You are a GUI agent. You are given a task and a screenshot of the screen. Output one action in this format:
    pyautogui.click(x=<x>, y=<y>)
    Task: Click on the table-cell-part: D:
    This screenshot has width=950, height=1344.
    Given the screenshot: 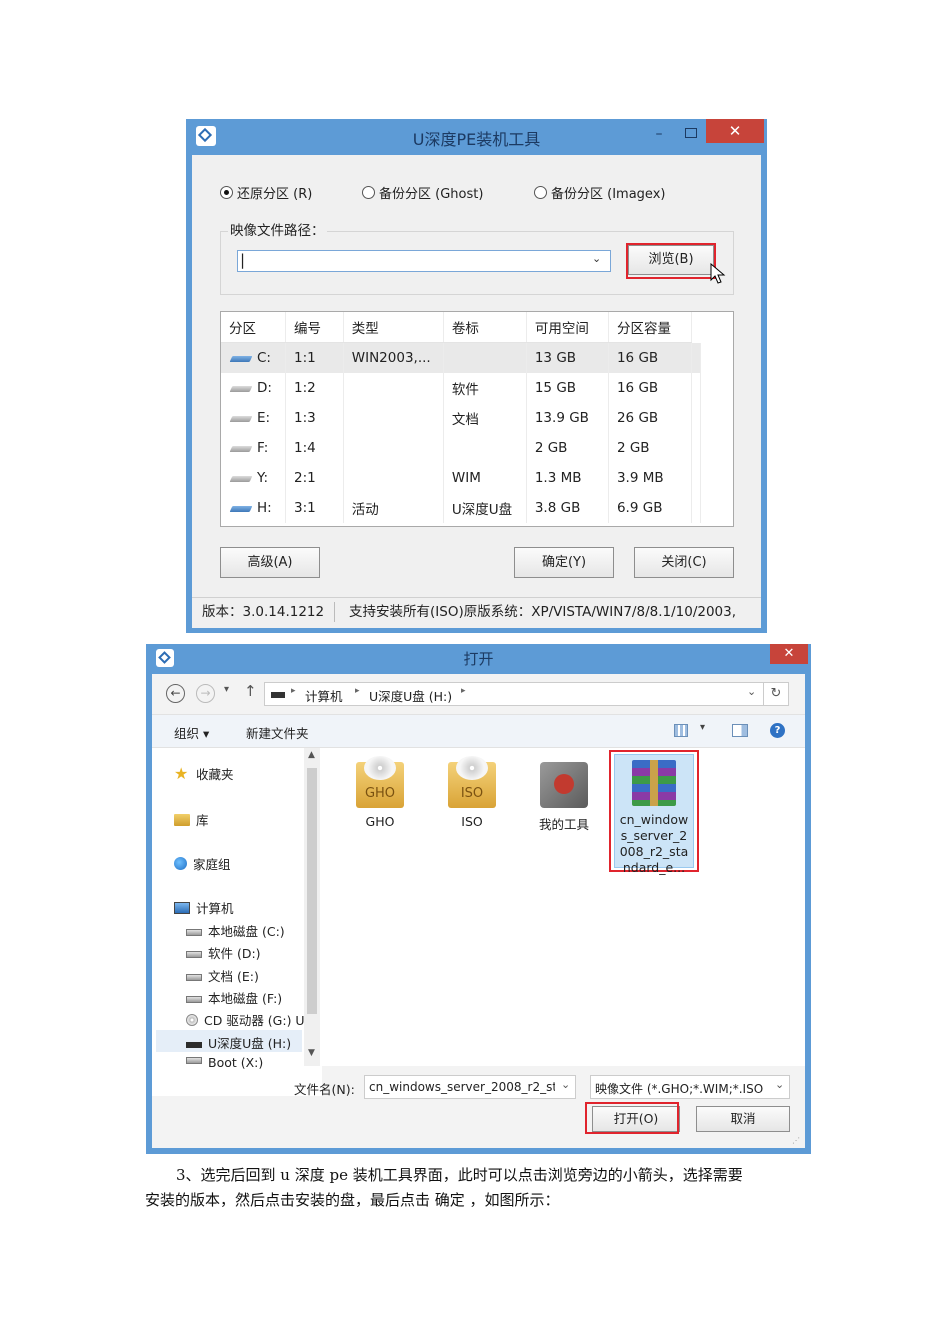 What is the action you would take?
    pyautogui.click(x=254, y=388)
    